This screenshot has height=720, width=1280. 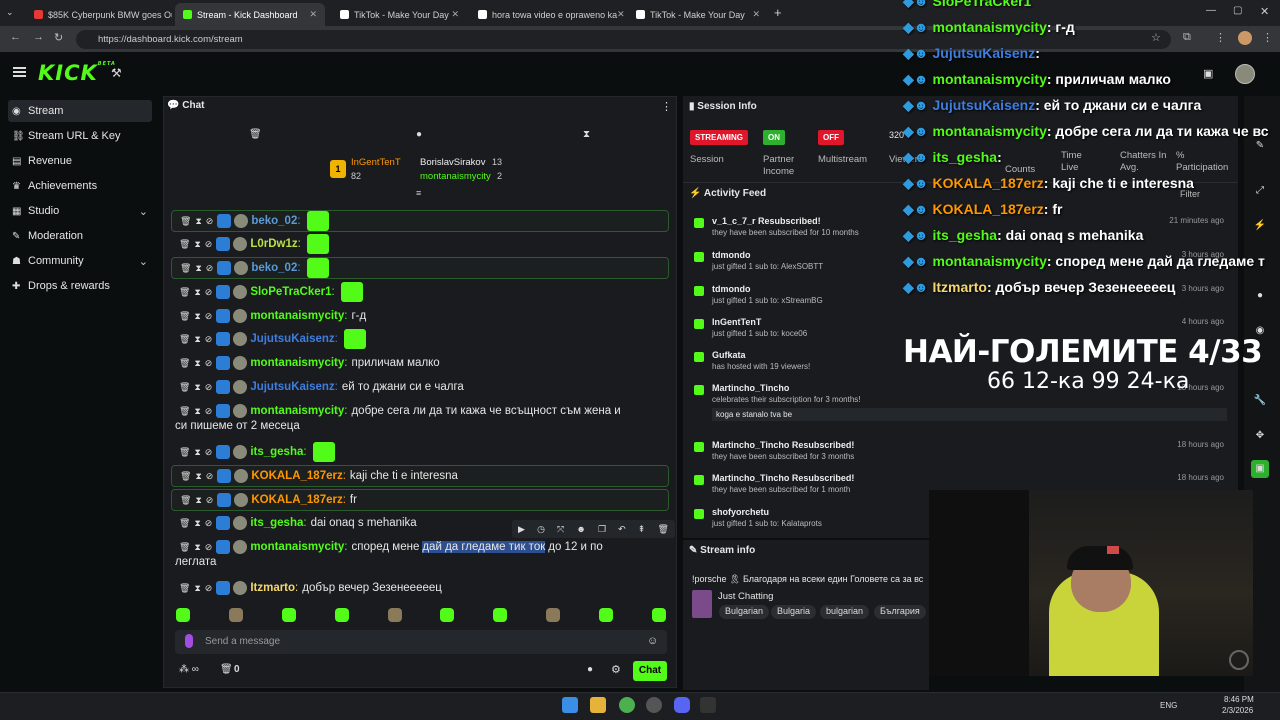 I want to click on mic-icon, so click(x=189, y=641).